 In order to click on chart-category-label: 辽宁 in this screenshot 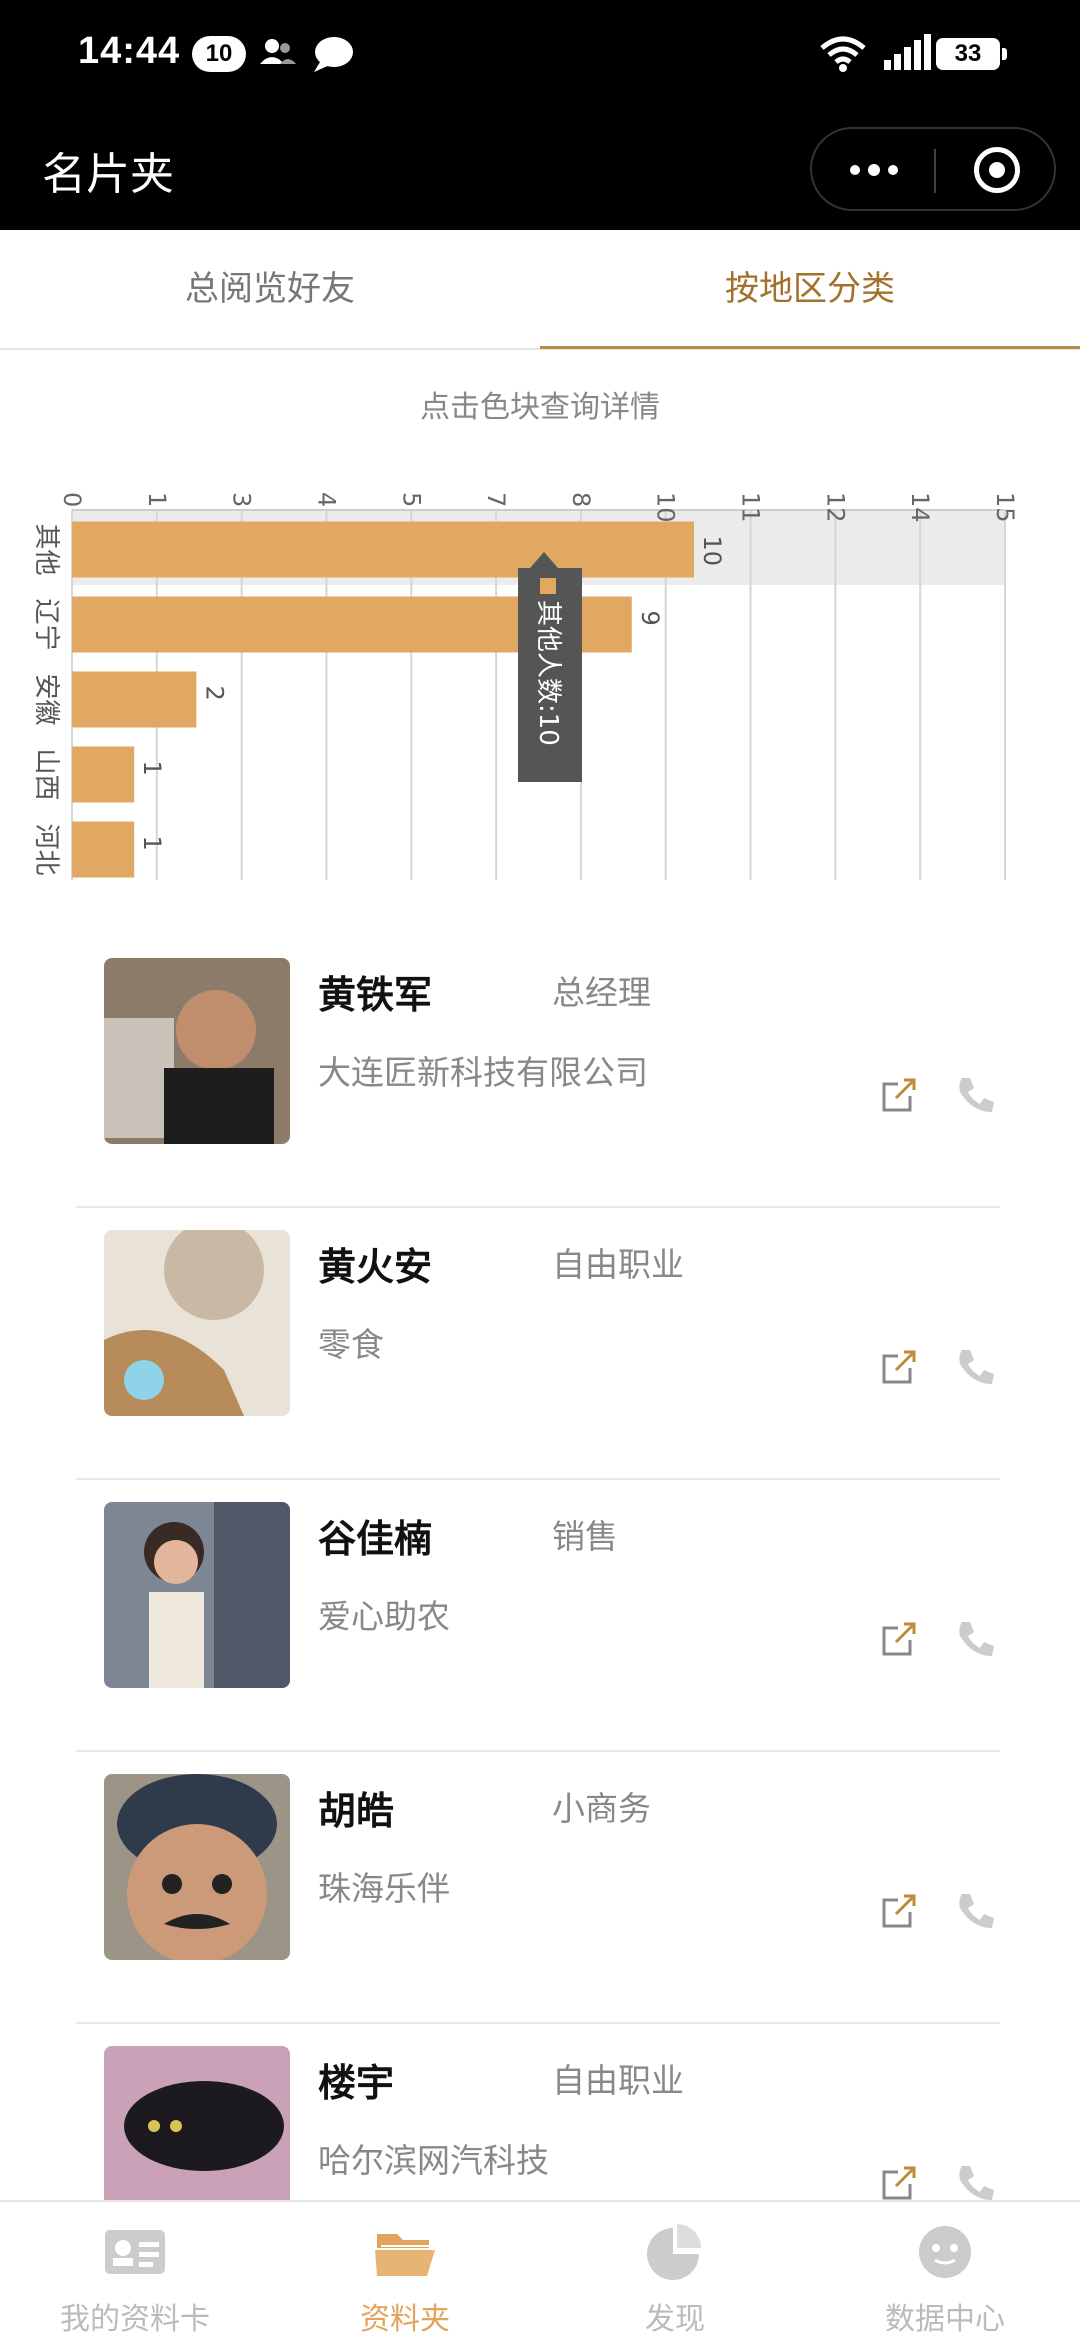, I will do `click(46, 625)`.